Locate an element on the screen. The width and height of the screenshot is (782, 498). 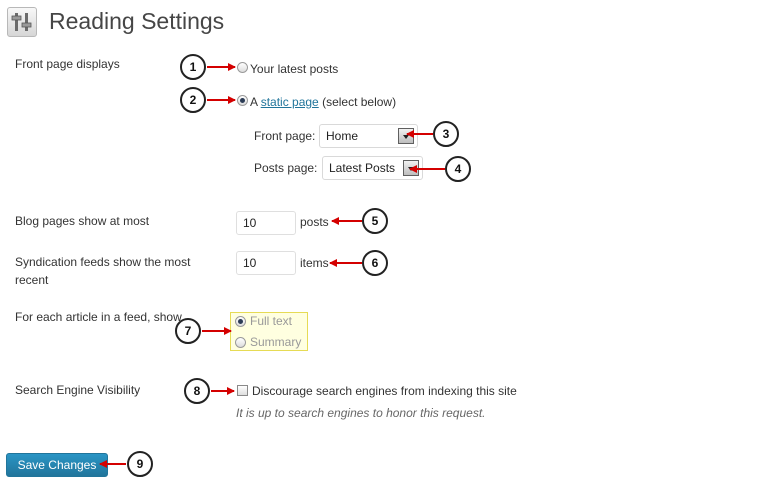
callout-4: 4 is located at coordinates (458, 169).